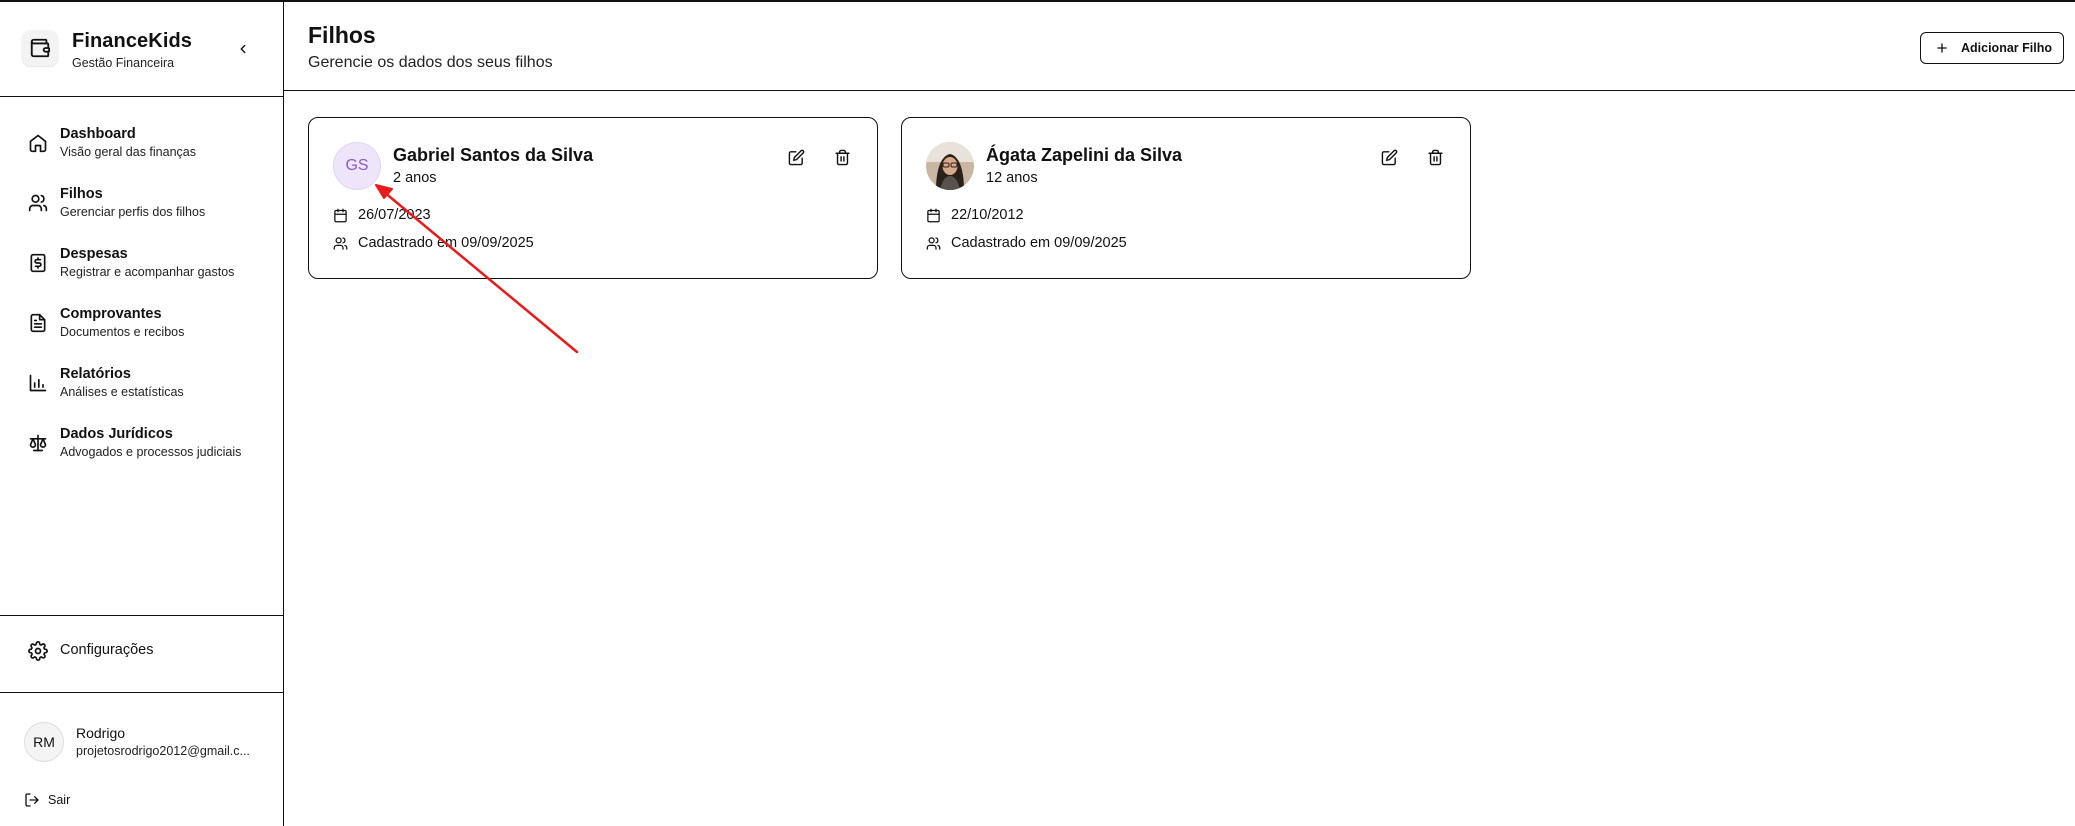 This screenshot has width=2075, height=826. What do you see at coordinates (477, 269) in the screenshot?
I see `annotation-arrow` at bounding box center [477, 269].